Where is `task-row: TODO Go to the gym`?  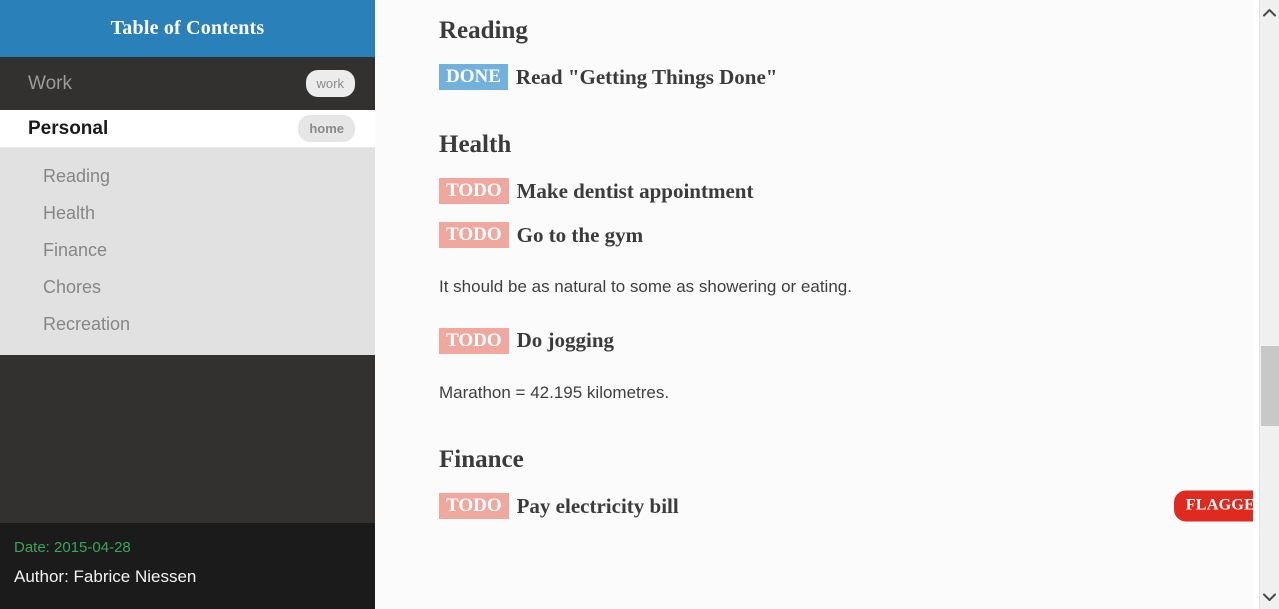
task-row: TODO Go to the gym is located at coordinates (859, 235).